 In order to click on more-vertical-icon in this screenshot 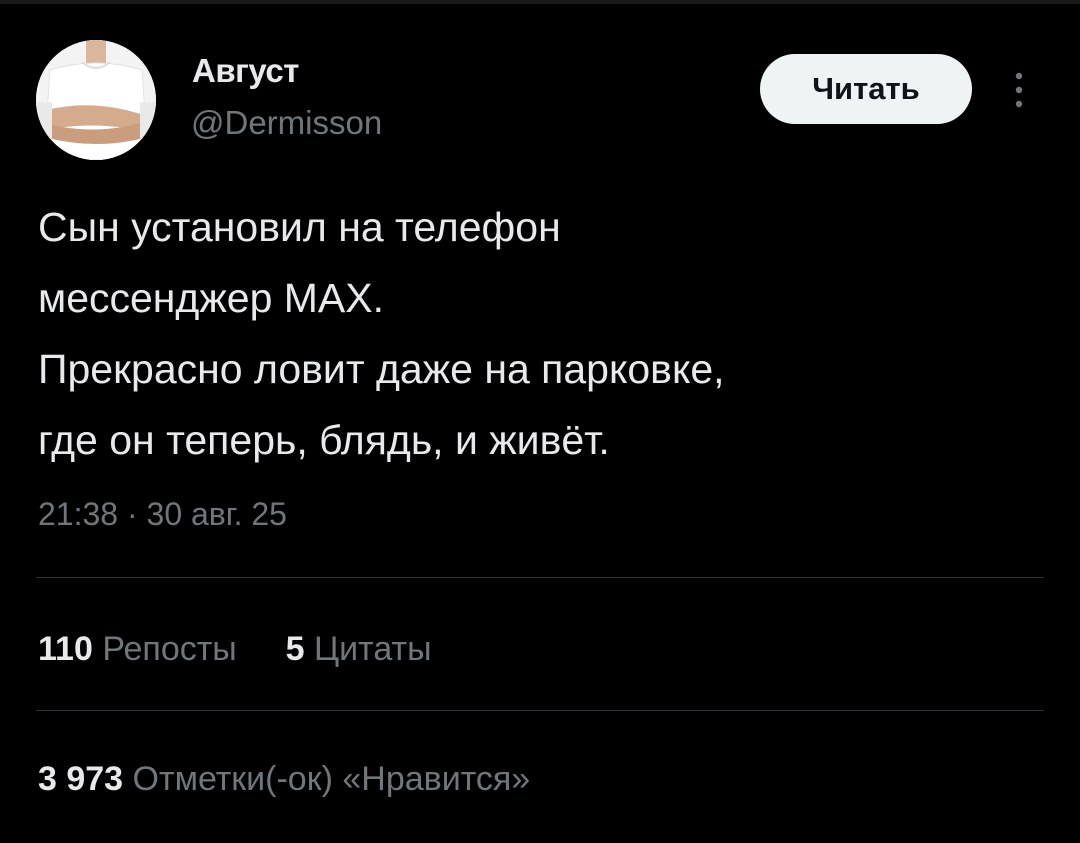, I will do `click(1019, 90)`.